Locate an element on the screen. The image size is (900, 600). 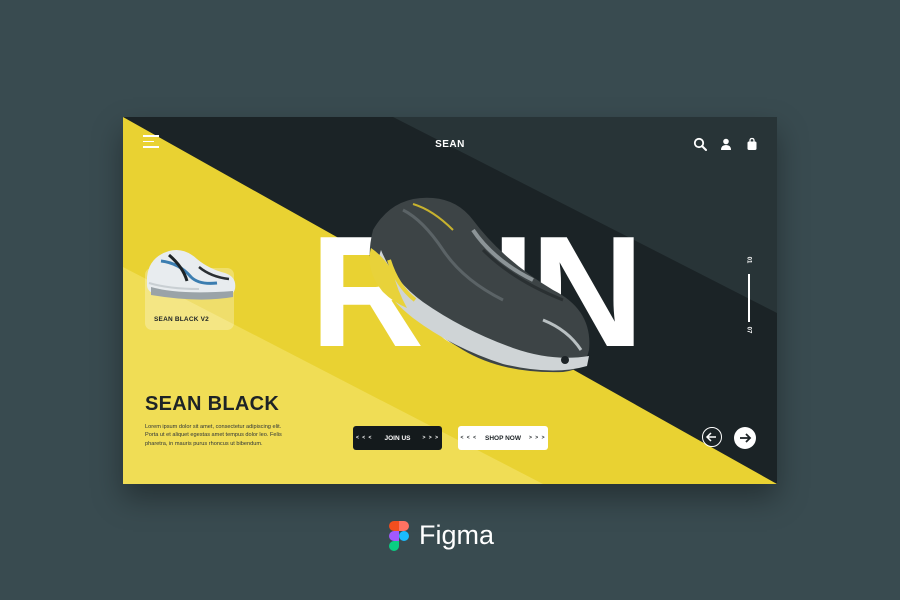
slide-total-number: 07 is located at coordinates (748, 330).